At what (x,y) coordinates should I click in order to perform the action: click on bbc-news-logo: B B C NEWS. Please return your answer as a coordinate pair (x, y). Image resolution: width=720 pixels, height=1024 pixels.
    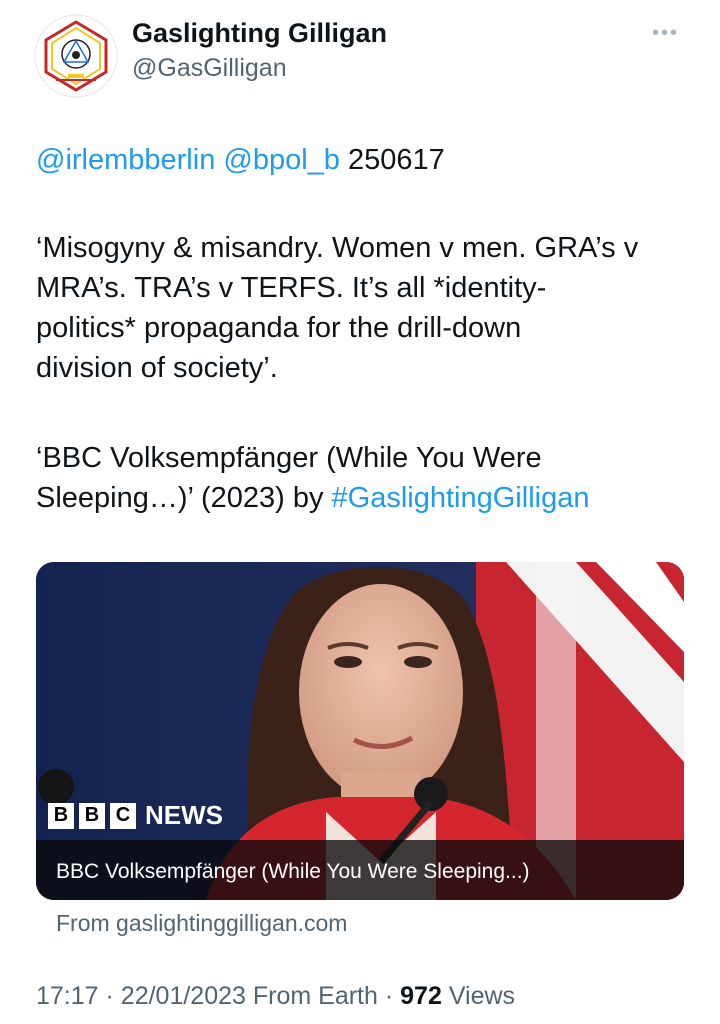
    Looking at the image, I should click on (135, 815).